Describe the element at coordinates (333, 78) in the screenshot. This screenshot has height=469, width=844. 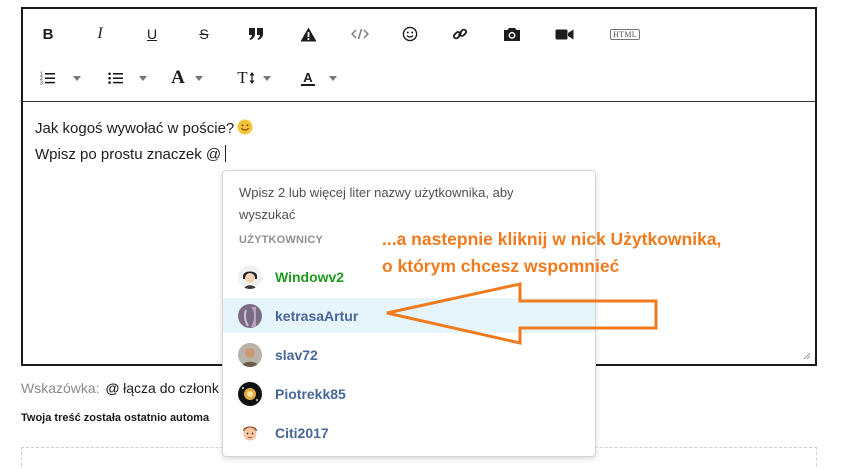
I see `text-color-caret-icon` at that location.